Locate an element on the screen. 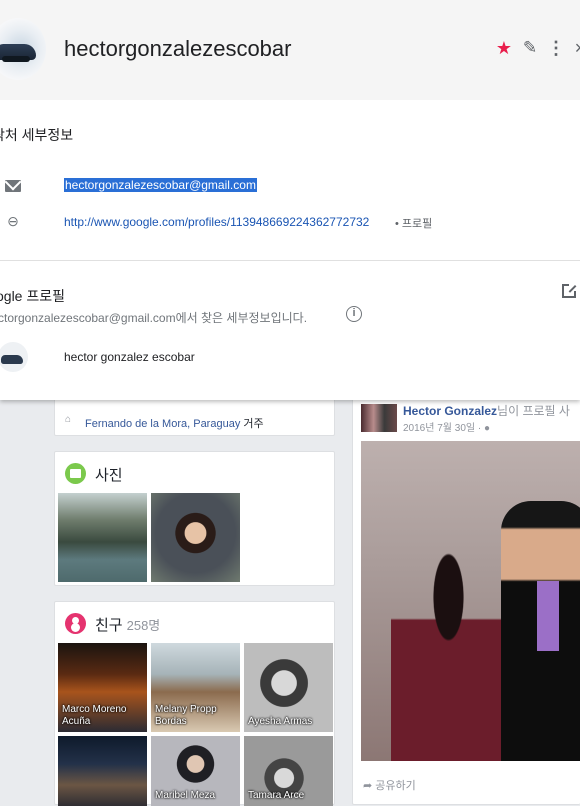 This screenshot has width=580, height=806. globe-icon: ● is located at coordinates (487, 428).